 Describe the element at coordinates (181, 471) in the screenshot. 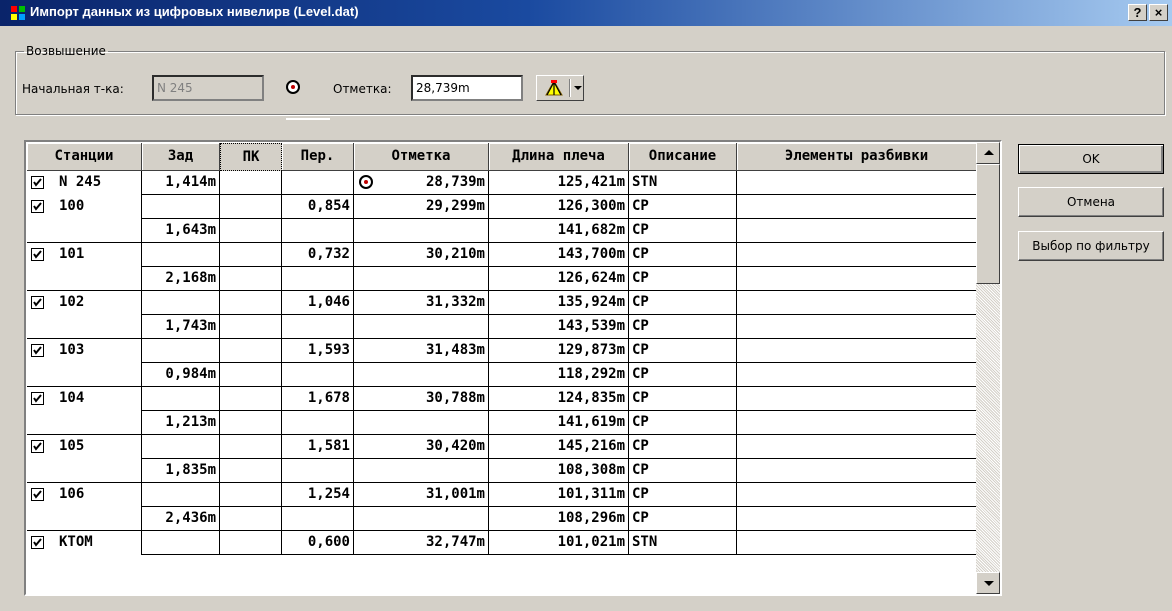

I see `back-cell: 1,835m` at that location.